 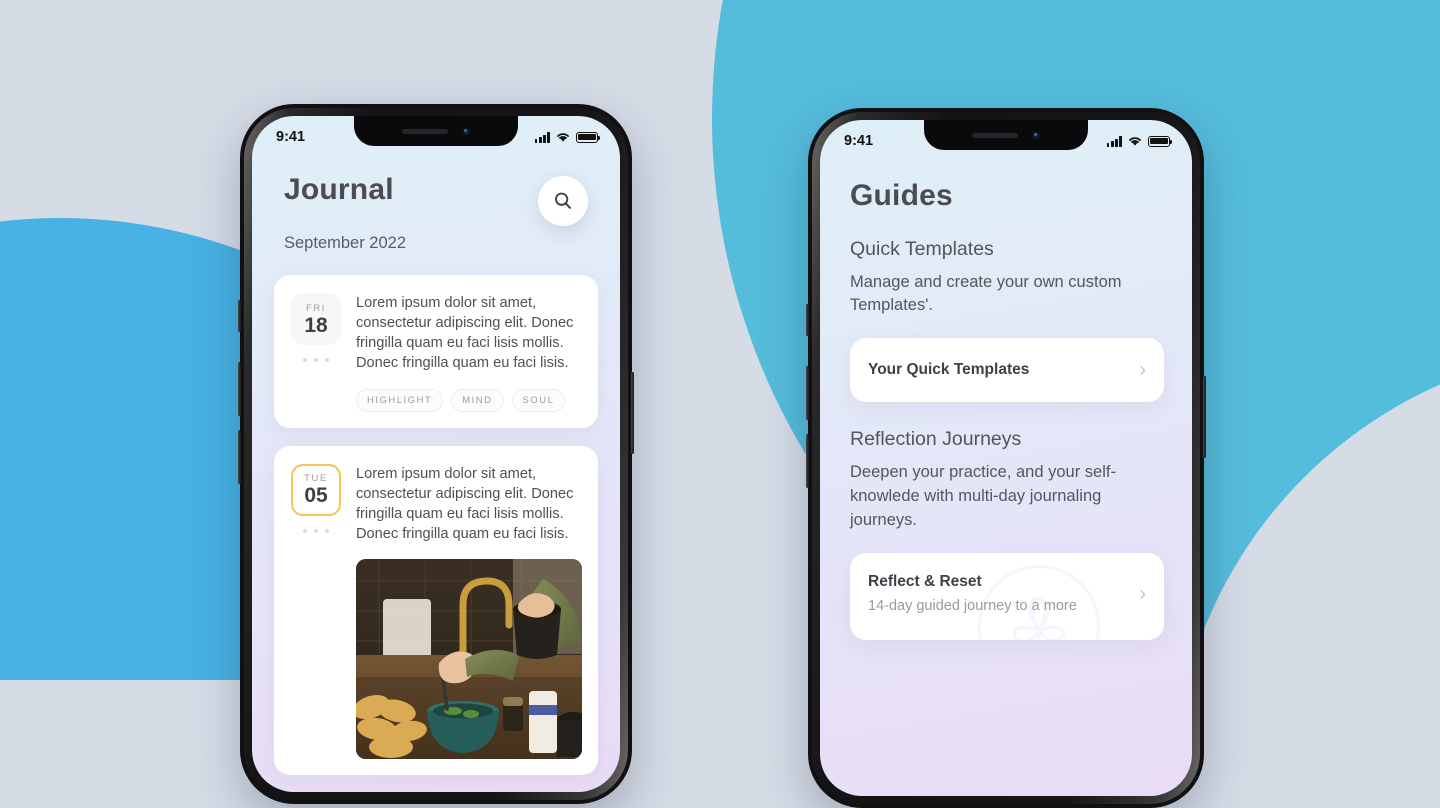 I want to click on search-icon, so click(x=563, y=200).